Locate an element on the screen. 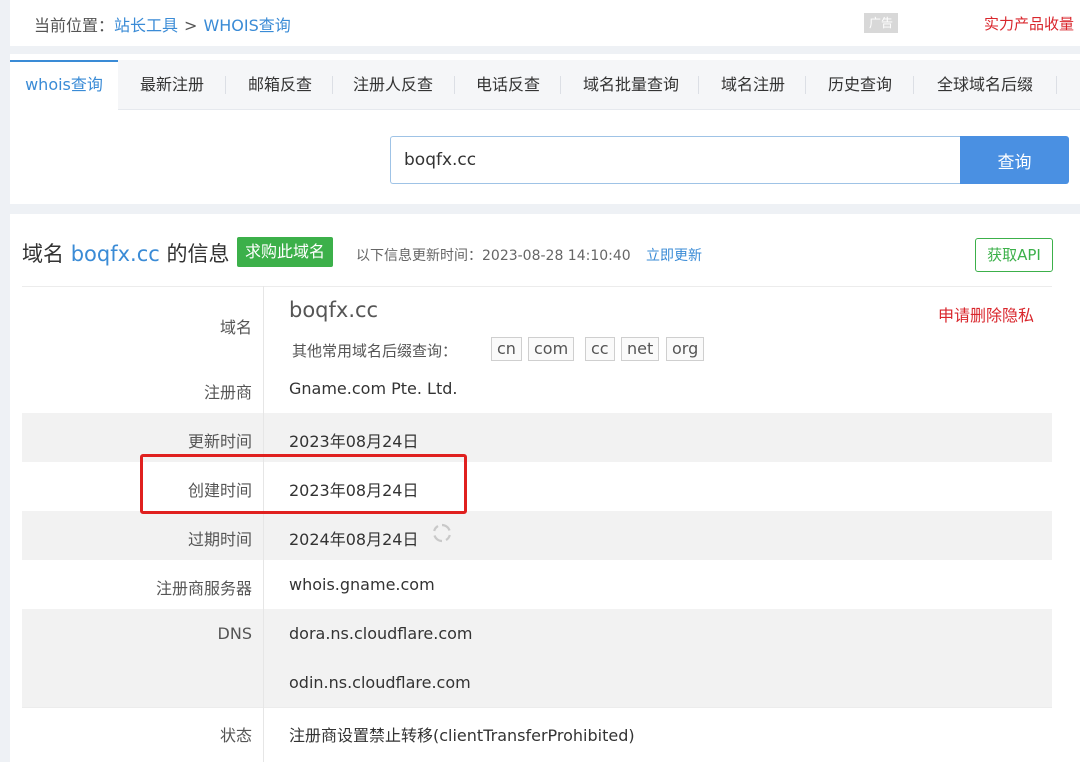  created-date-highlight-box is located at coordinates (303, 484).